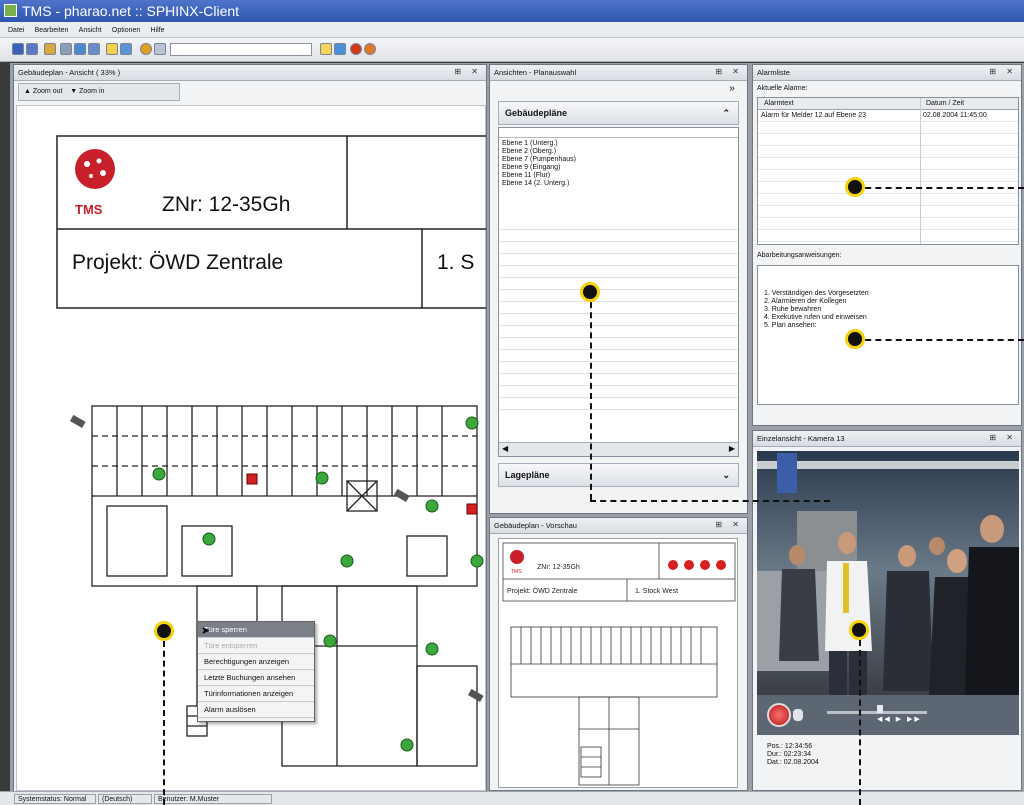 The image size is (1024, 805). What do you see at coordinates (340, 49) in the screenshot?
I see `lamp-icon` at bounding box center [340, 49].